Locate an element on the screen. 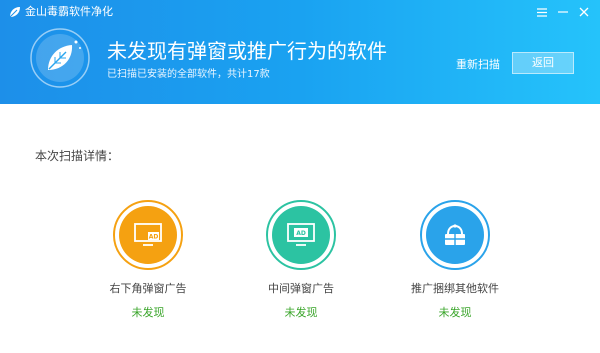 The width and height of the screenshot is (600, 353). rescan-link: 重新扫描 is located at coordinates (478, 65).